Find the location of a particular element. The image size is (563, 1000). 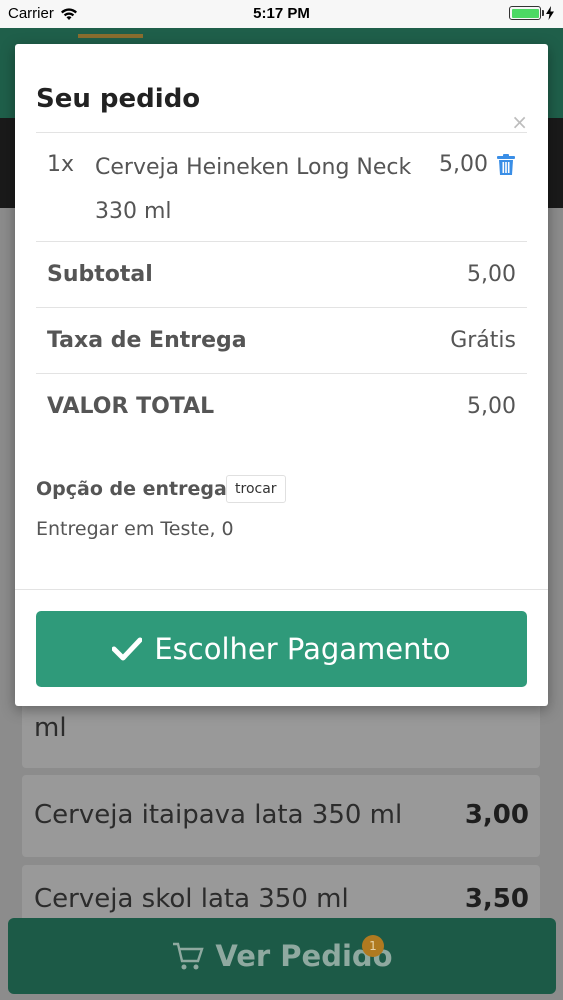

choose-payment-label: Escolher Pagamento is located at coordinates (302, 649).